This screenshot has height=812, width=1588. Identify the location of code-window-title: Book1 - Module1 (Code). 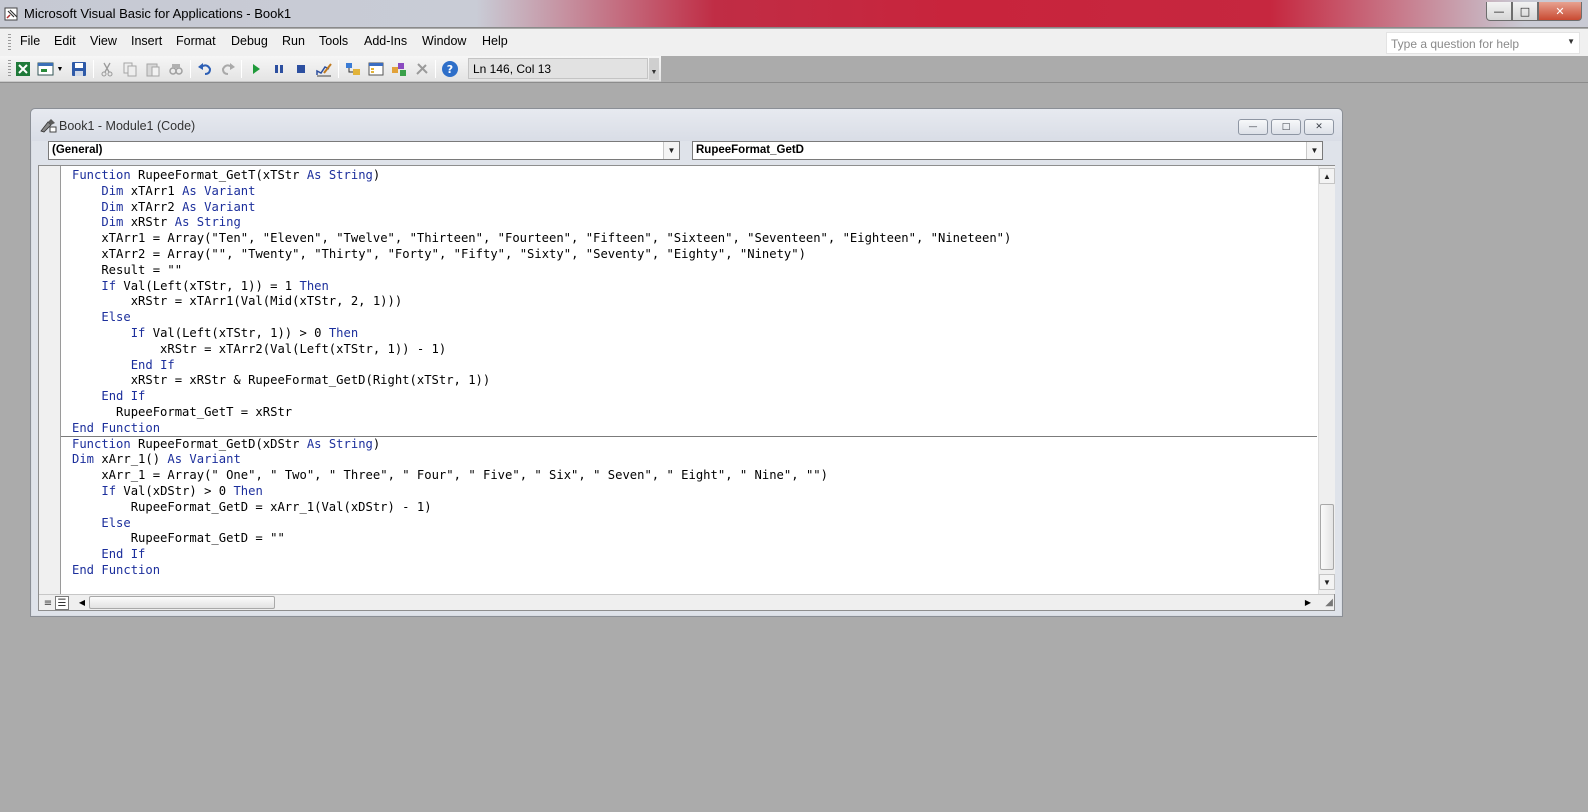
(127, 126).